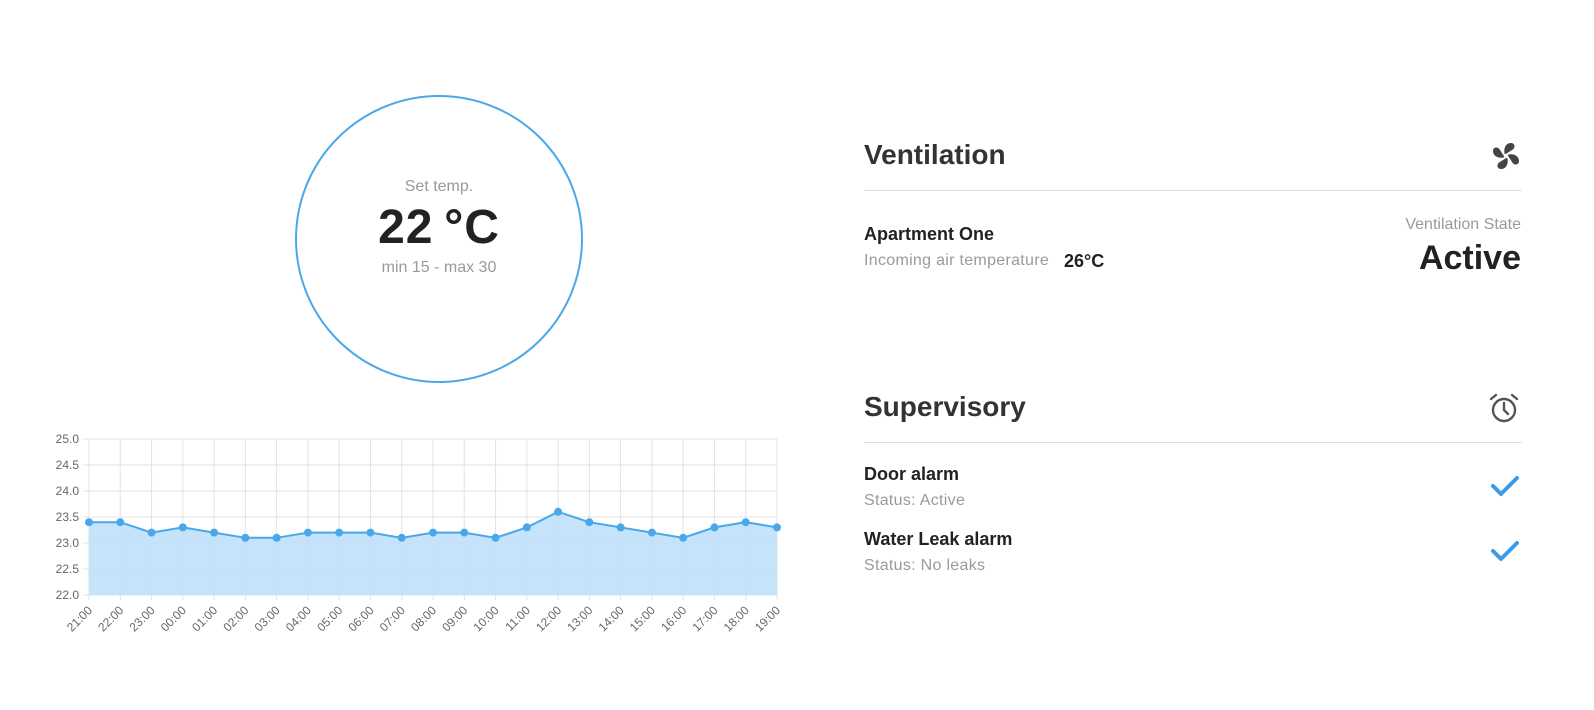  What do you see at coordinates (925, 565) in the screenshot?
I see `water-leak-alarm-status: Status: No leaks` at bounding box center [925, 565].